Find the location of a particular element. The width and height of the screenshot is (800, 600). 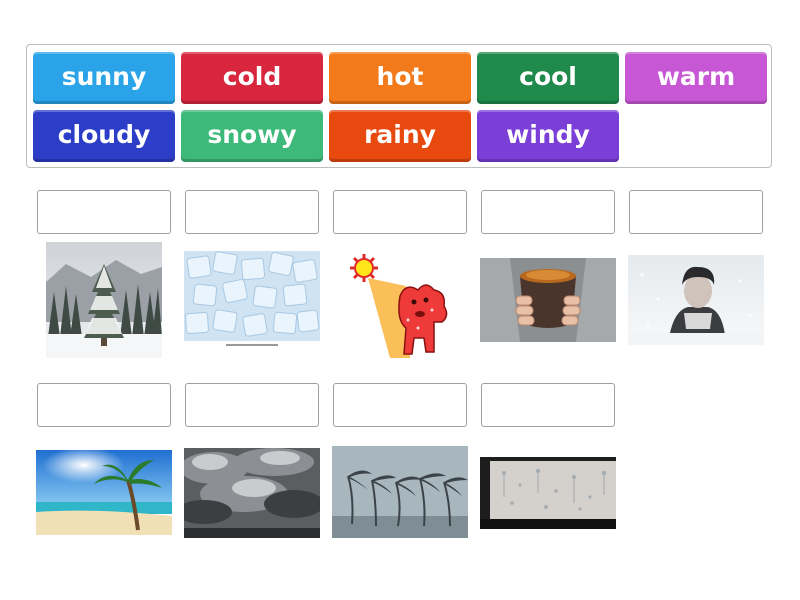

word-tile-windy: windy is located at coordinates (548, 136).